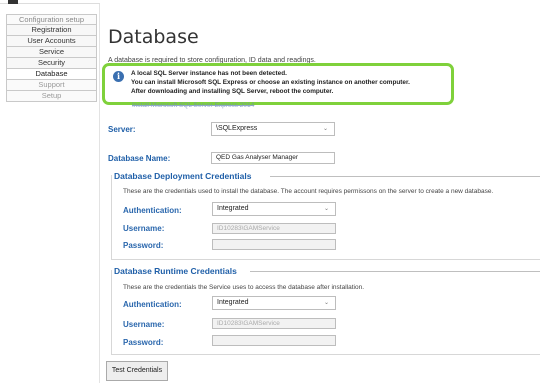 The image size is (540, 383). What do you see at coordinates (137, 371) in the screenshot?
I see `test-credentials-button: Test Credentials` at bounding box center [137, 371].